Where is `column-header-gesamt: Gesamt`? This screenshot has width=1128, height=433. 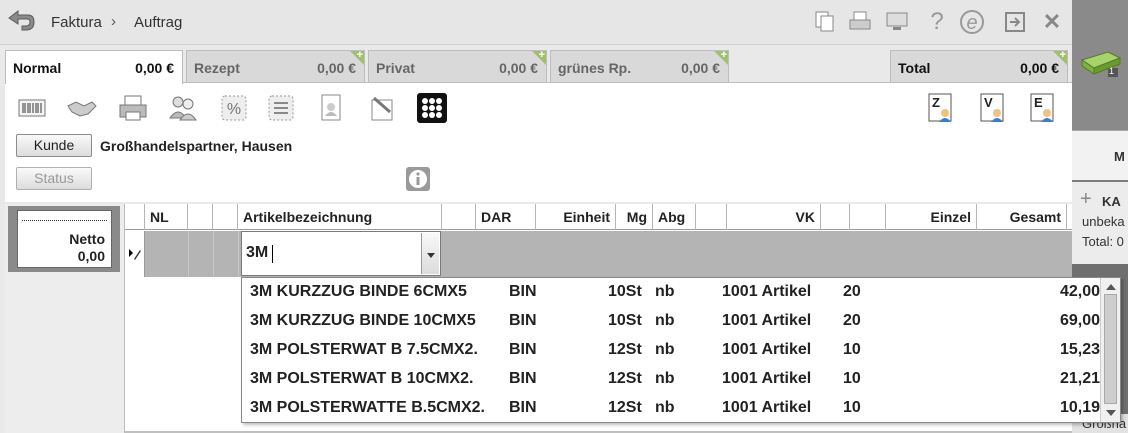 column-header-gesamt: Gesamt is located at coordinates (1022, 217).